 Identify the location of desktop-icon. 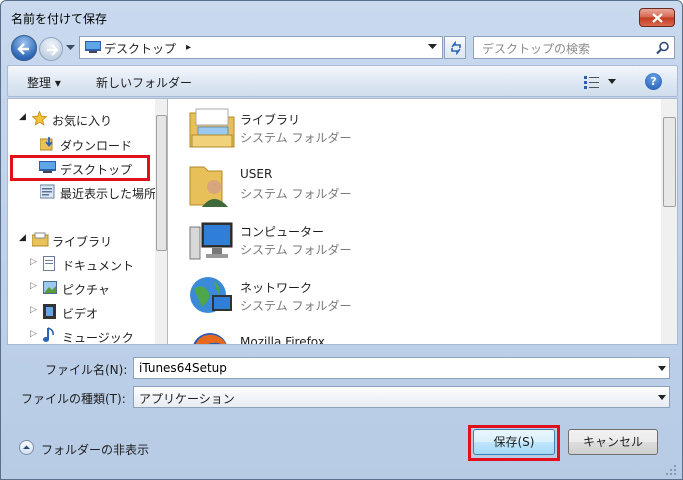
(93, 47).